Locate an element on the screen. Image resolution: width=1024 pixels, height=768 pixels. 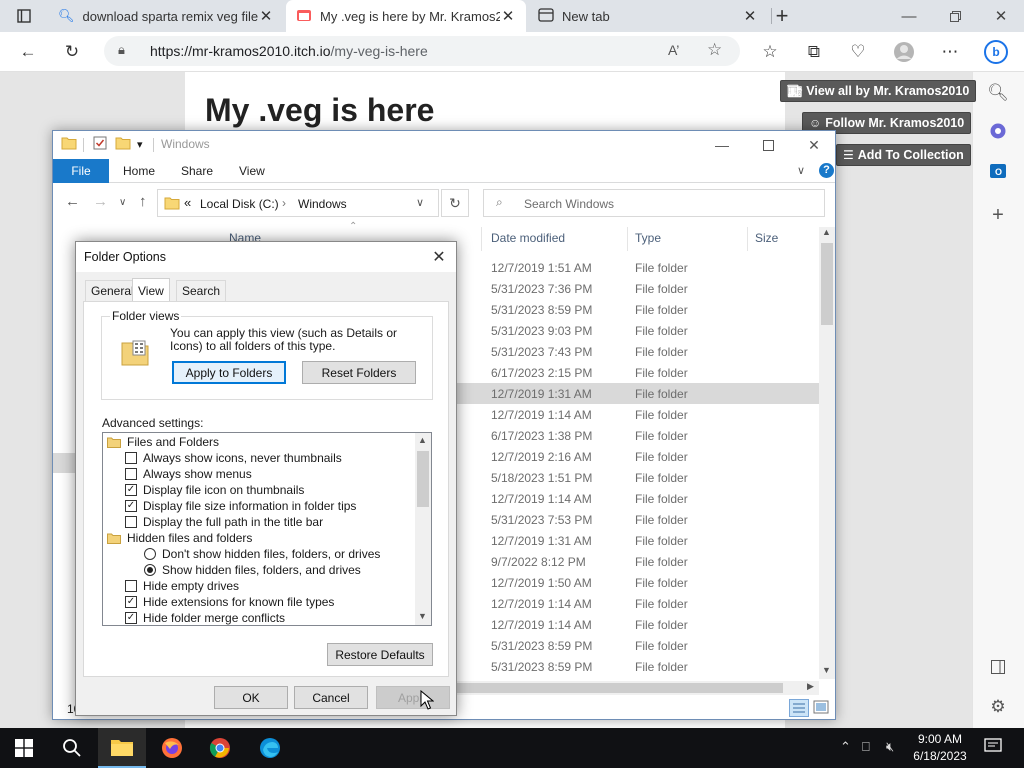
file-row: 12/7/2019 1:50 AM File folder is located at coordinates (638, 582).